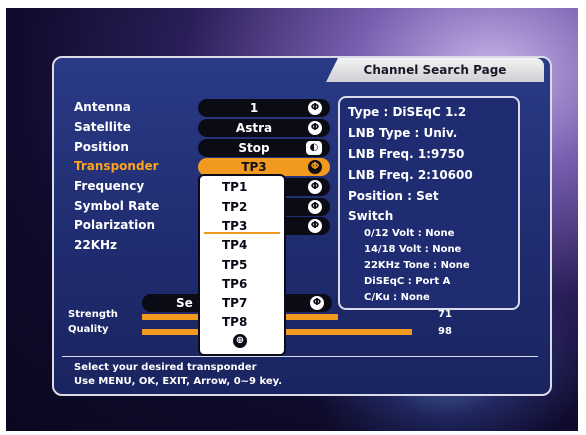 Image resolution: width=586 pixels, height=435 pixels. What do you see at coordinates (393, 196) in the screenshot?
I see `info-position: Position : Set` at bounding box center [393, 196].